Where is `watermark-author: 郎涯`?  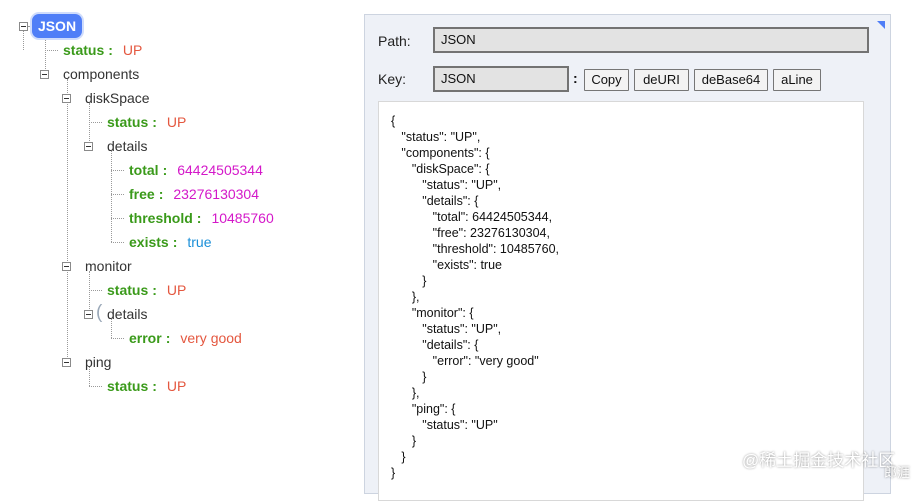 watermark-author: 郎涯 is located at coordinates (897, 472).